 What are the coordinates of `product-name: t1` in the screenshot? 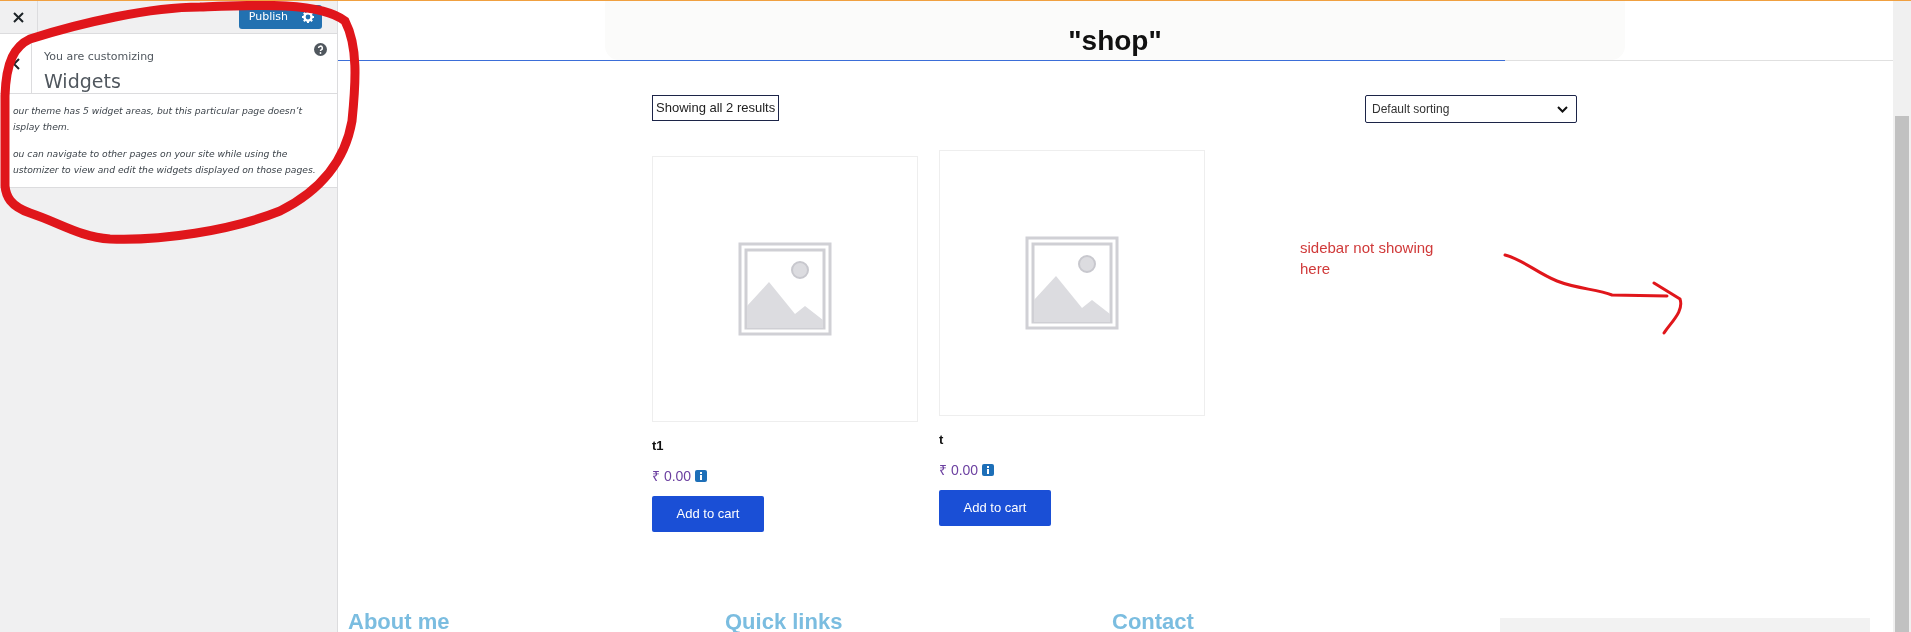 It's located at (658, 446).